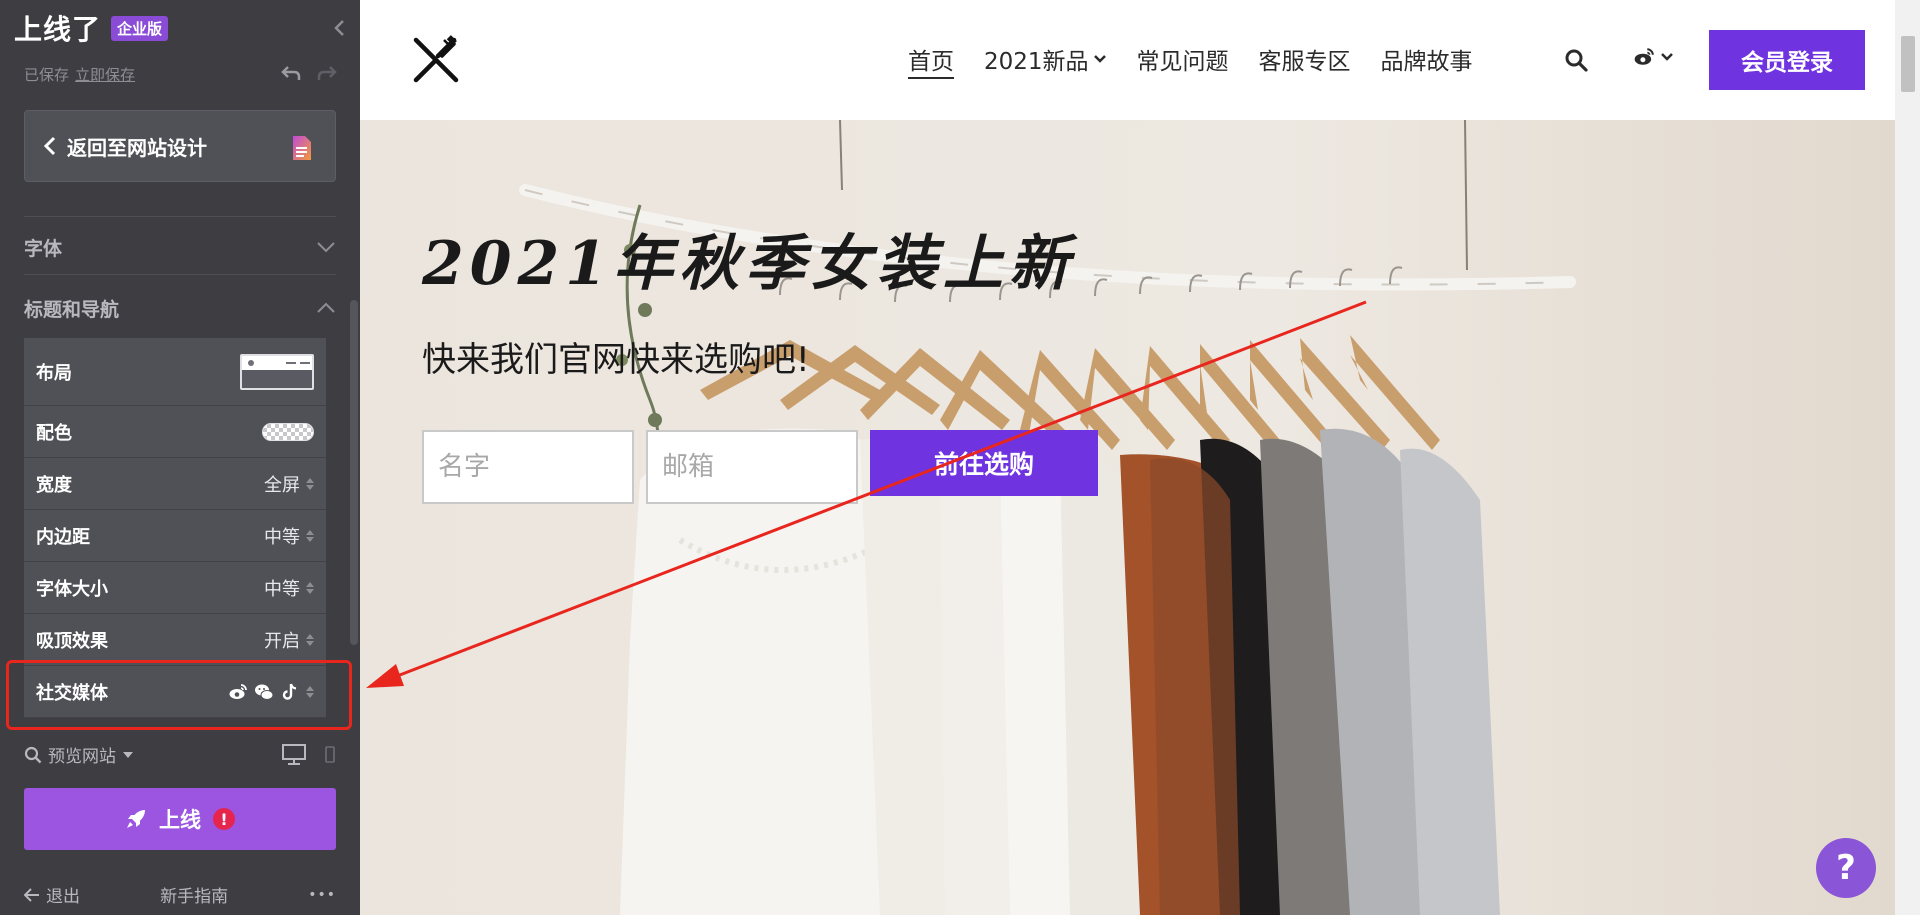 This screenshot has height=915, width=1920. What do you see at coordinates (291, 73) in the screenshot?
I see `undo-icon` at bounding box center [291, 73].